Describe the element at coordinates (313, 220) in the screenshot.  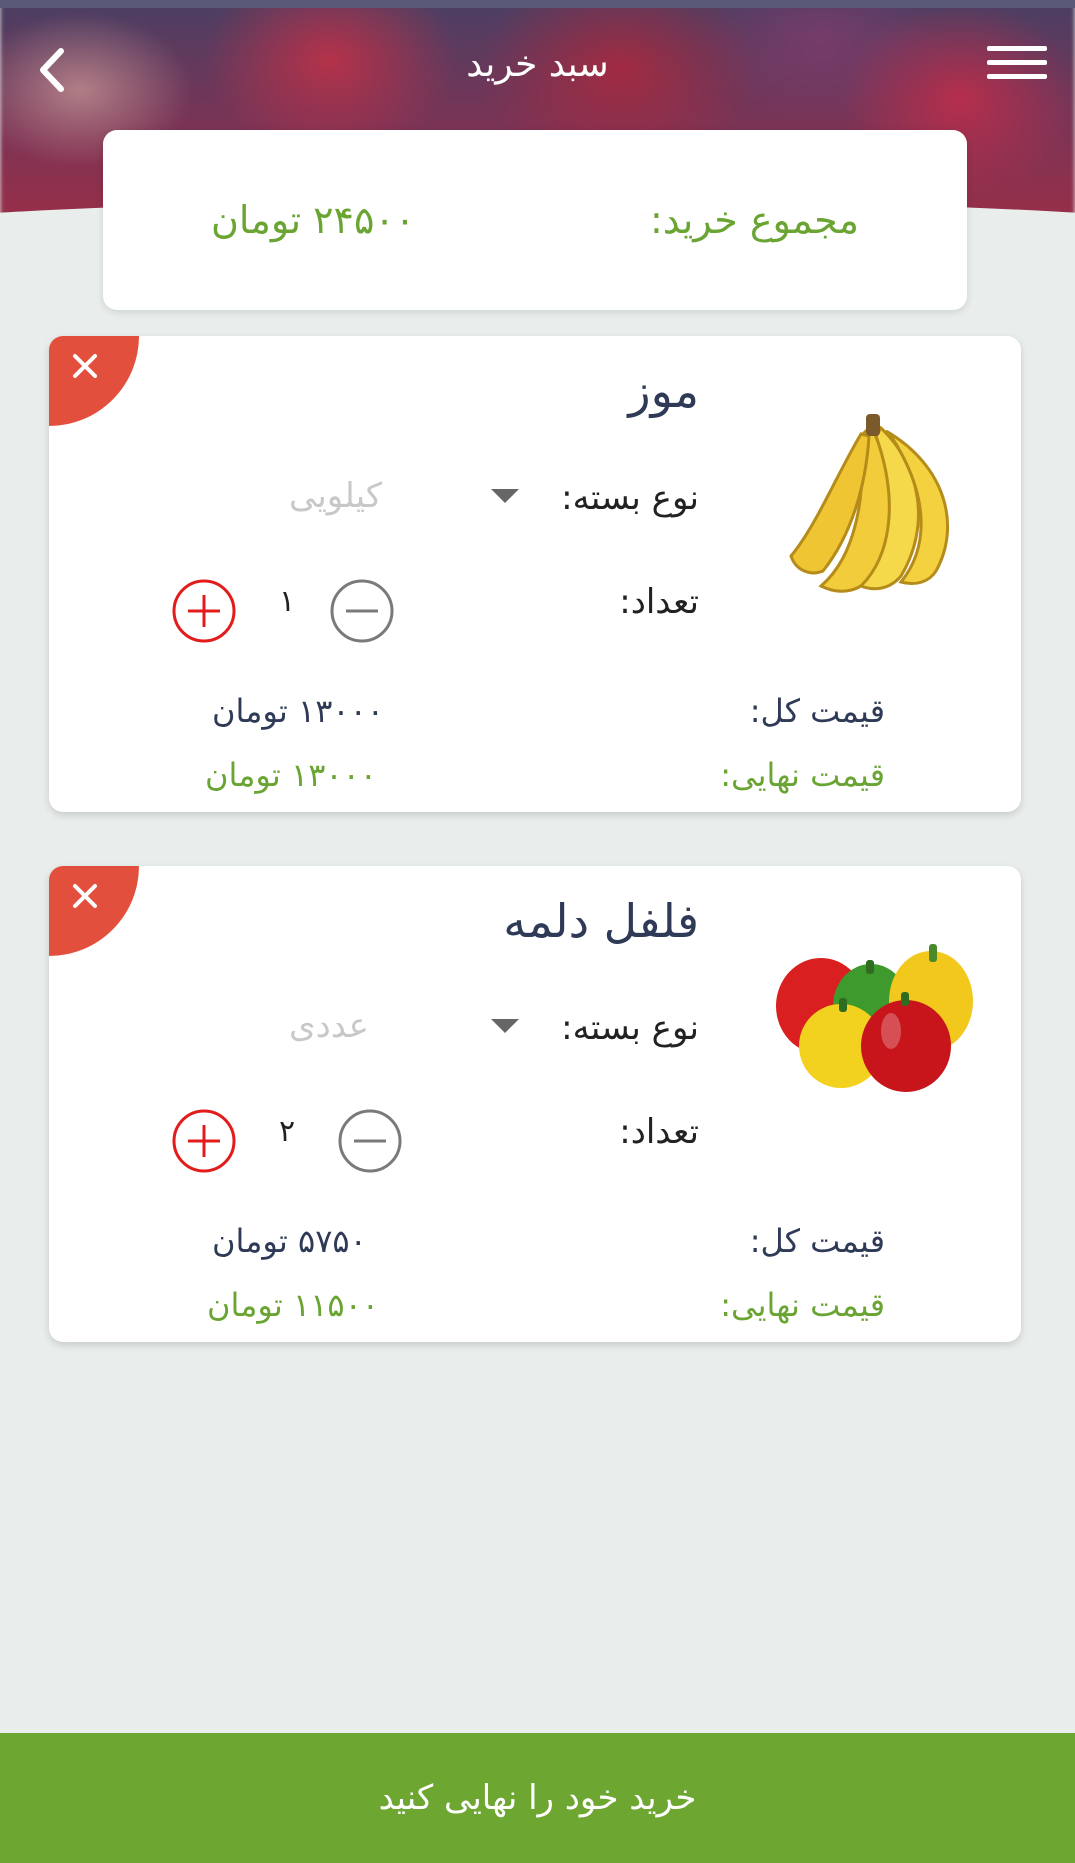
I see `cart-total-value: ۲۴۵۰۰ تومان` at that location.